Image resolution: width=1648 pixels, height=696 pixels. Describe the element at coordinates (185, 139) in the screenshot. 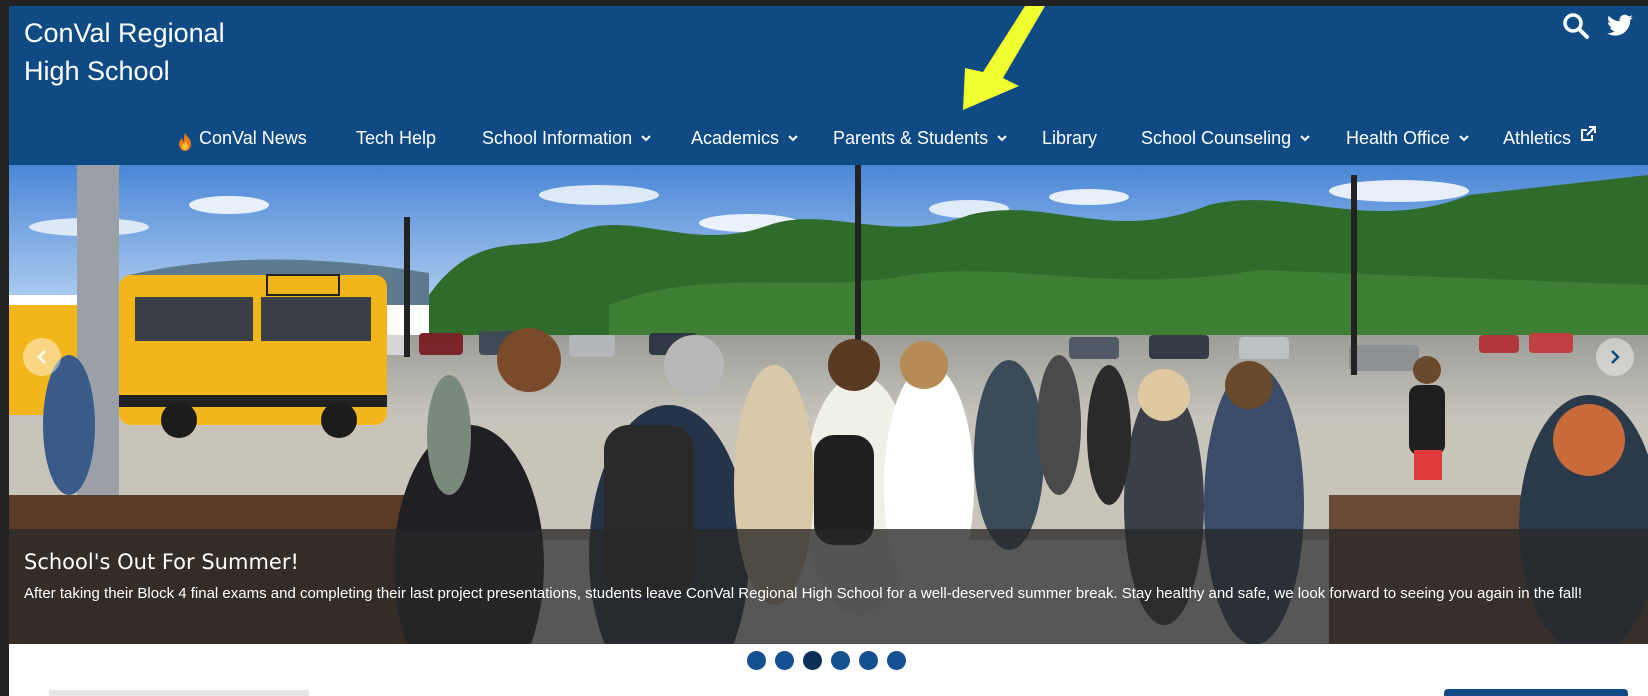

I see `flame-icon` at that location.